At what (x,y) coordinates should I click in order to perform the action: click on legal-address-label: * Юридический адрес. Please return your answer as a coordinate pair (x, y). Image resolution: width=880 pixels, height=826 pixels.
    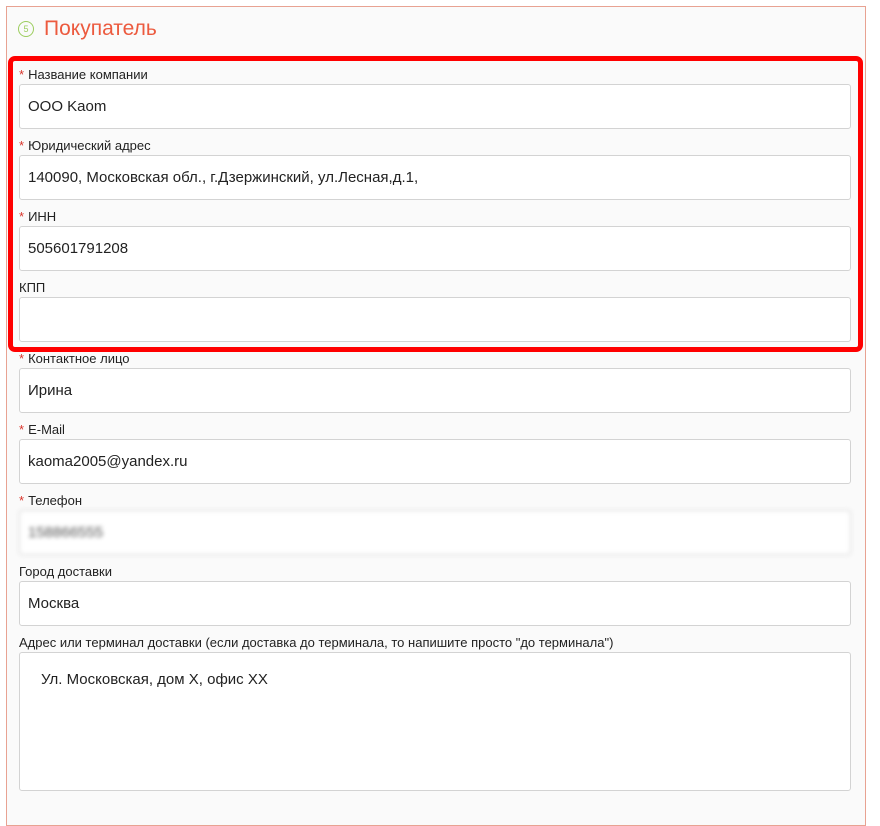
    Looking at the image, I should click on (435, 146).